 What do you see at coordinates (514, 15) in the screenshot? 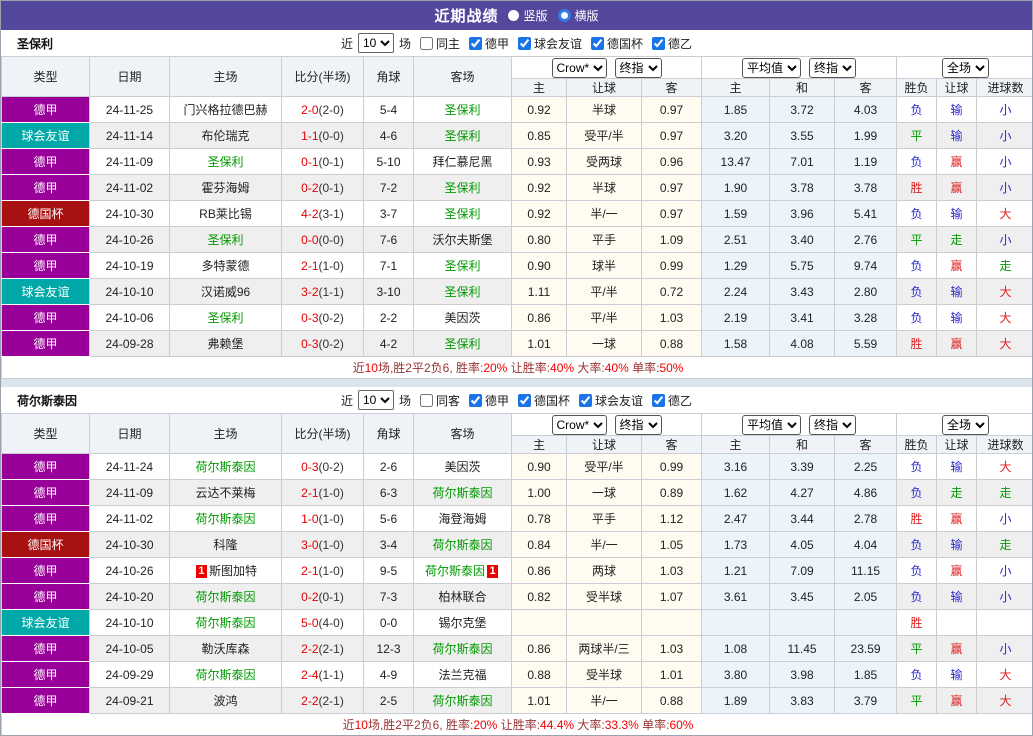
I see `vertical-radio-icon` at bounding box center [514, 15].